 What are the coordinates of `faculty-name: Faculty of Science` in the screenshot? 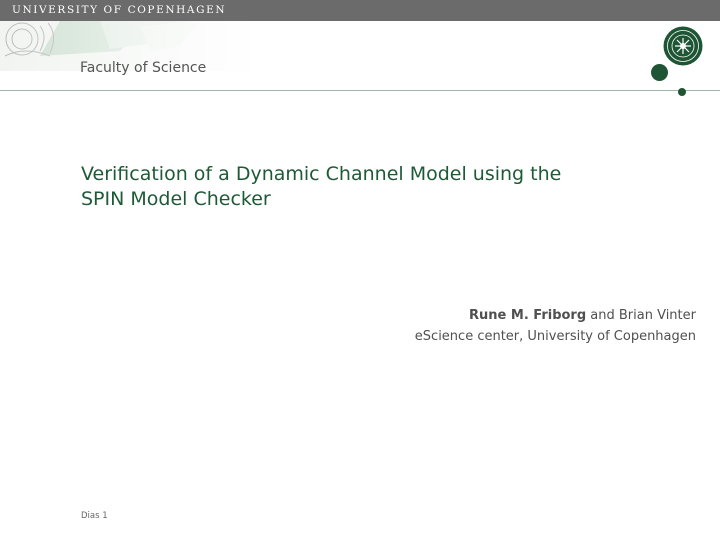 It's located at (143, 68).